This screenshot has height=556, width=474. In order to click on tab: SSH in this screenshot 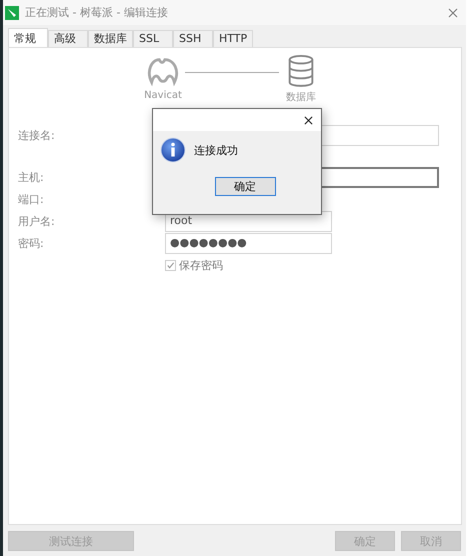, I will do `click(193, 38)`.